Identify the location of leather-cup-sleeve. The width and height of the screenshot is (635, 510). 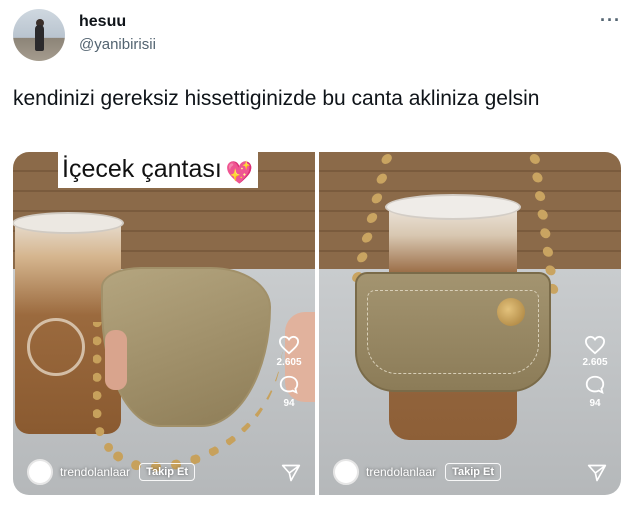
(453, 332).